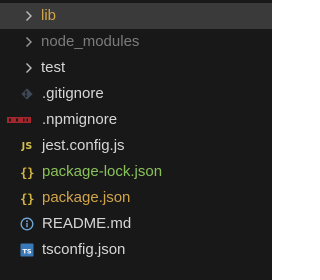  What do you see at coordinates (27, 146) in the screenshot?
I see `javascript-icon: JS` at bounding box center [27, 146].